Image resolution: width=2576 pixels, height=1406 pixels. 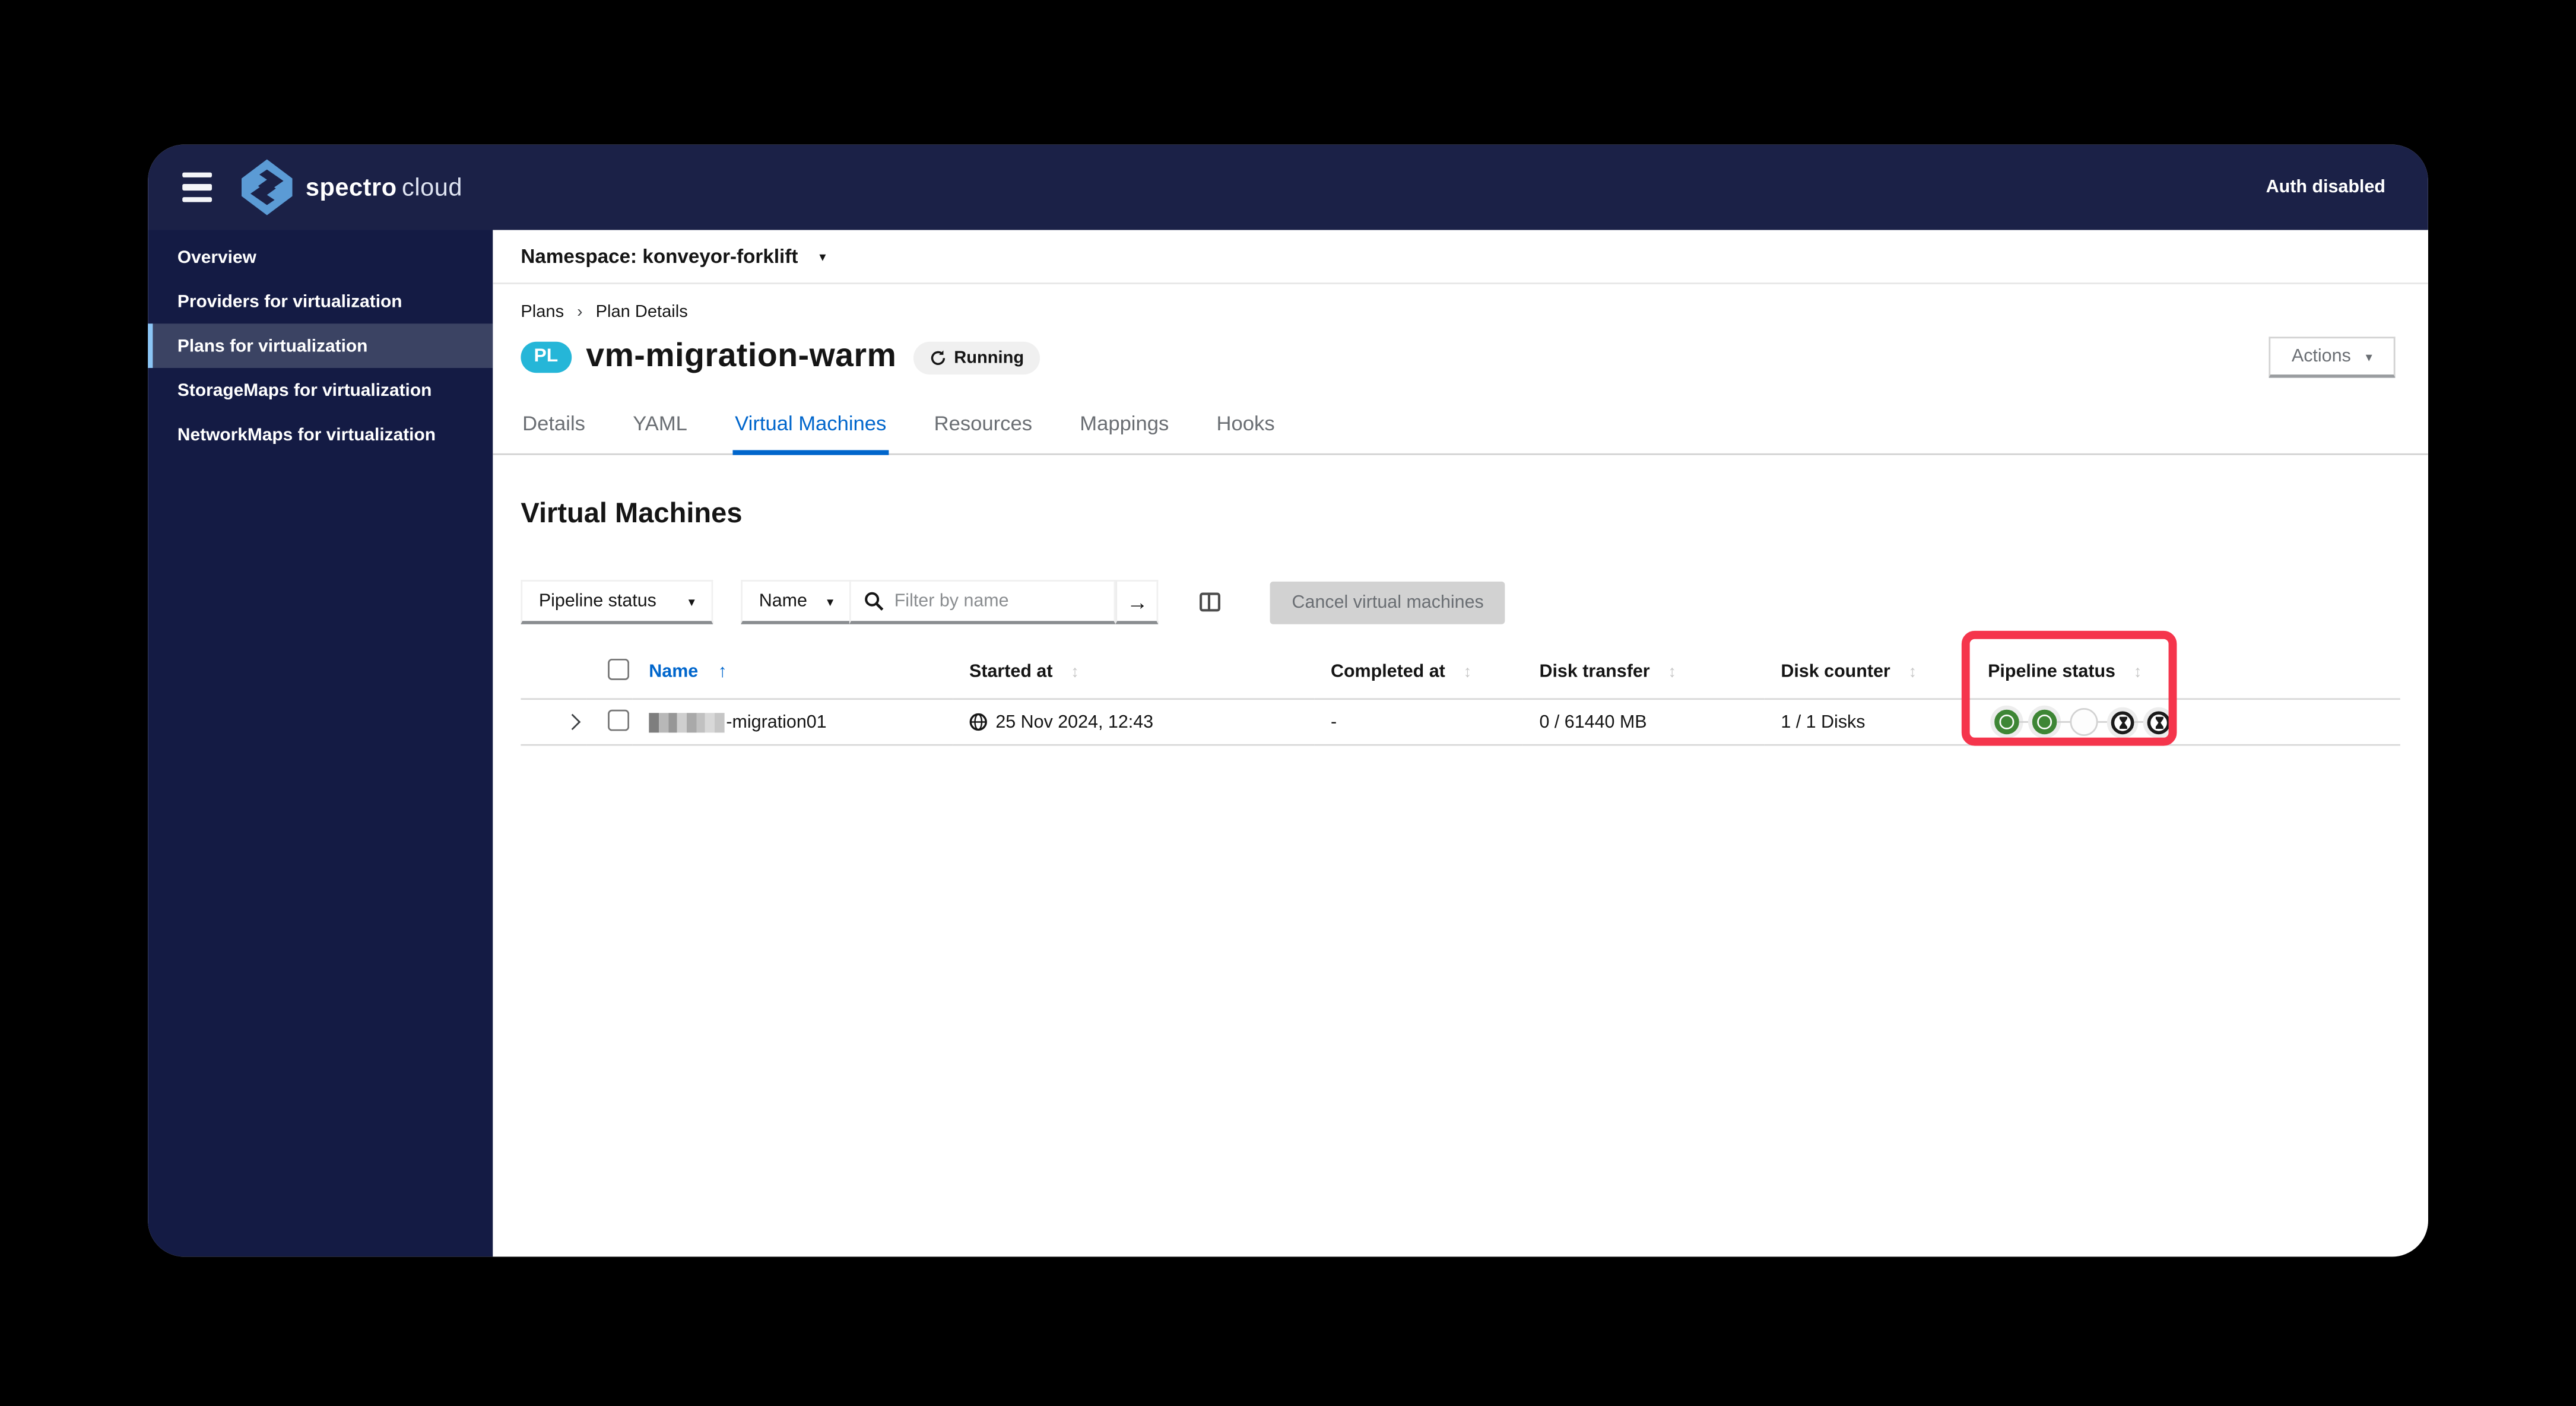 I want to click on brand-secondary: cloud, so click(x=432, y=187).